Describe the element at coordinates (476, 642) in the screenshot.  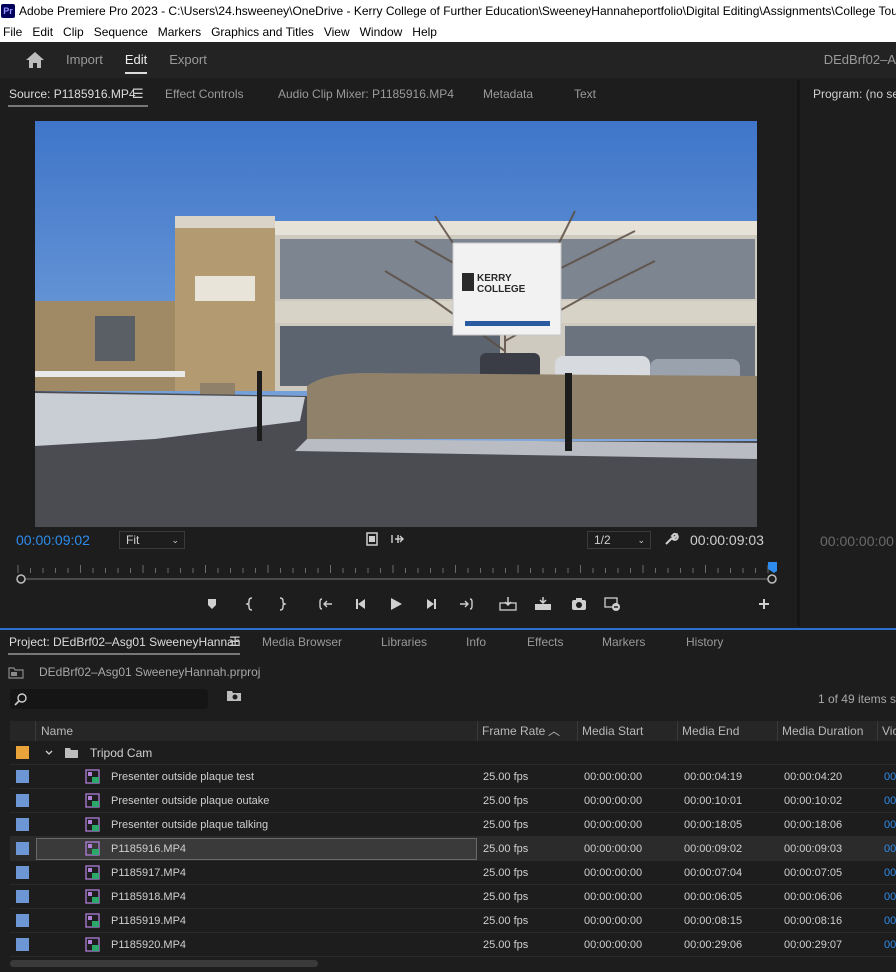
I see `tab-info: Info` at that location.